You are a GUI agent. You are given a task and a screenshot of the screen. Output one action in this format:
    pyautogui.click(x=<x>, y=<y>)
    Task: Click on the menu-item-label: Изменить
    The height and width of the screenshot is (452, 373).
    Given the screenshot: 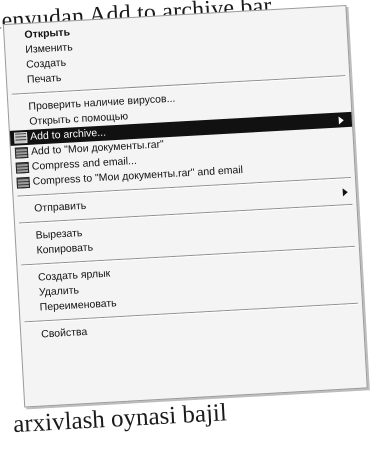 What is the action you would take?
    pyautogui.click(x=48, y=48)
    